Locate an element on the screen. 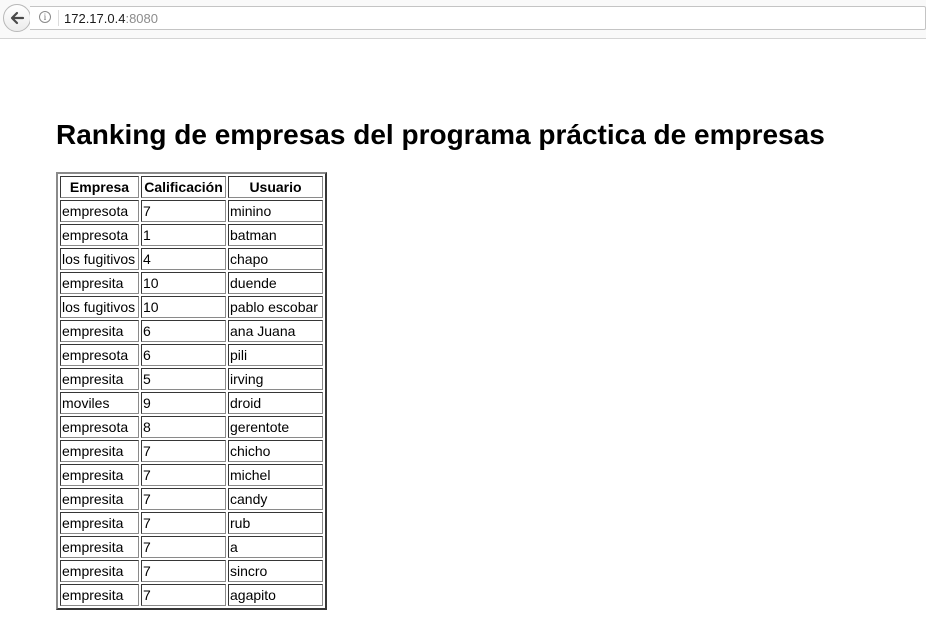 The width and height of the screenshot is (926, 623). cell-empresa: moviles is located at coordinates (99, 403).